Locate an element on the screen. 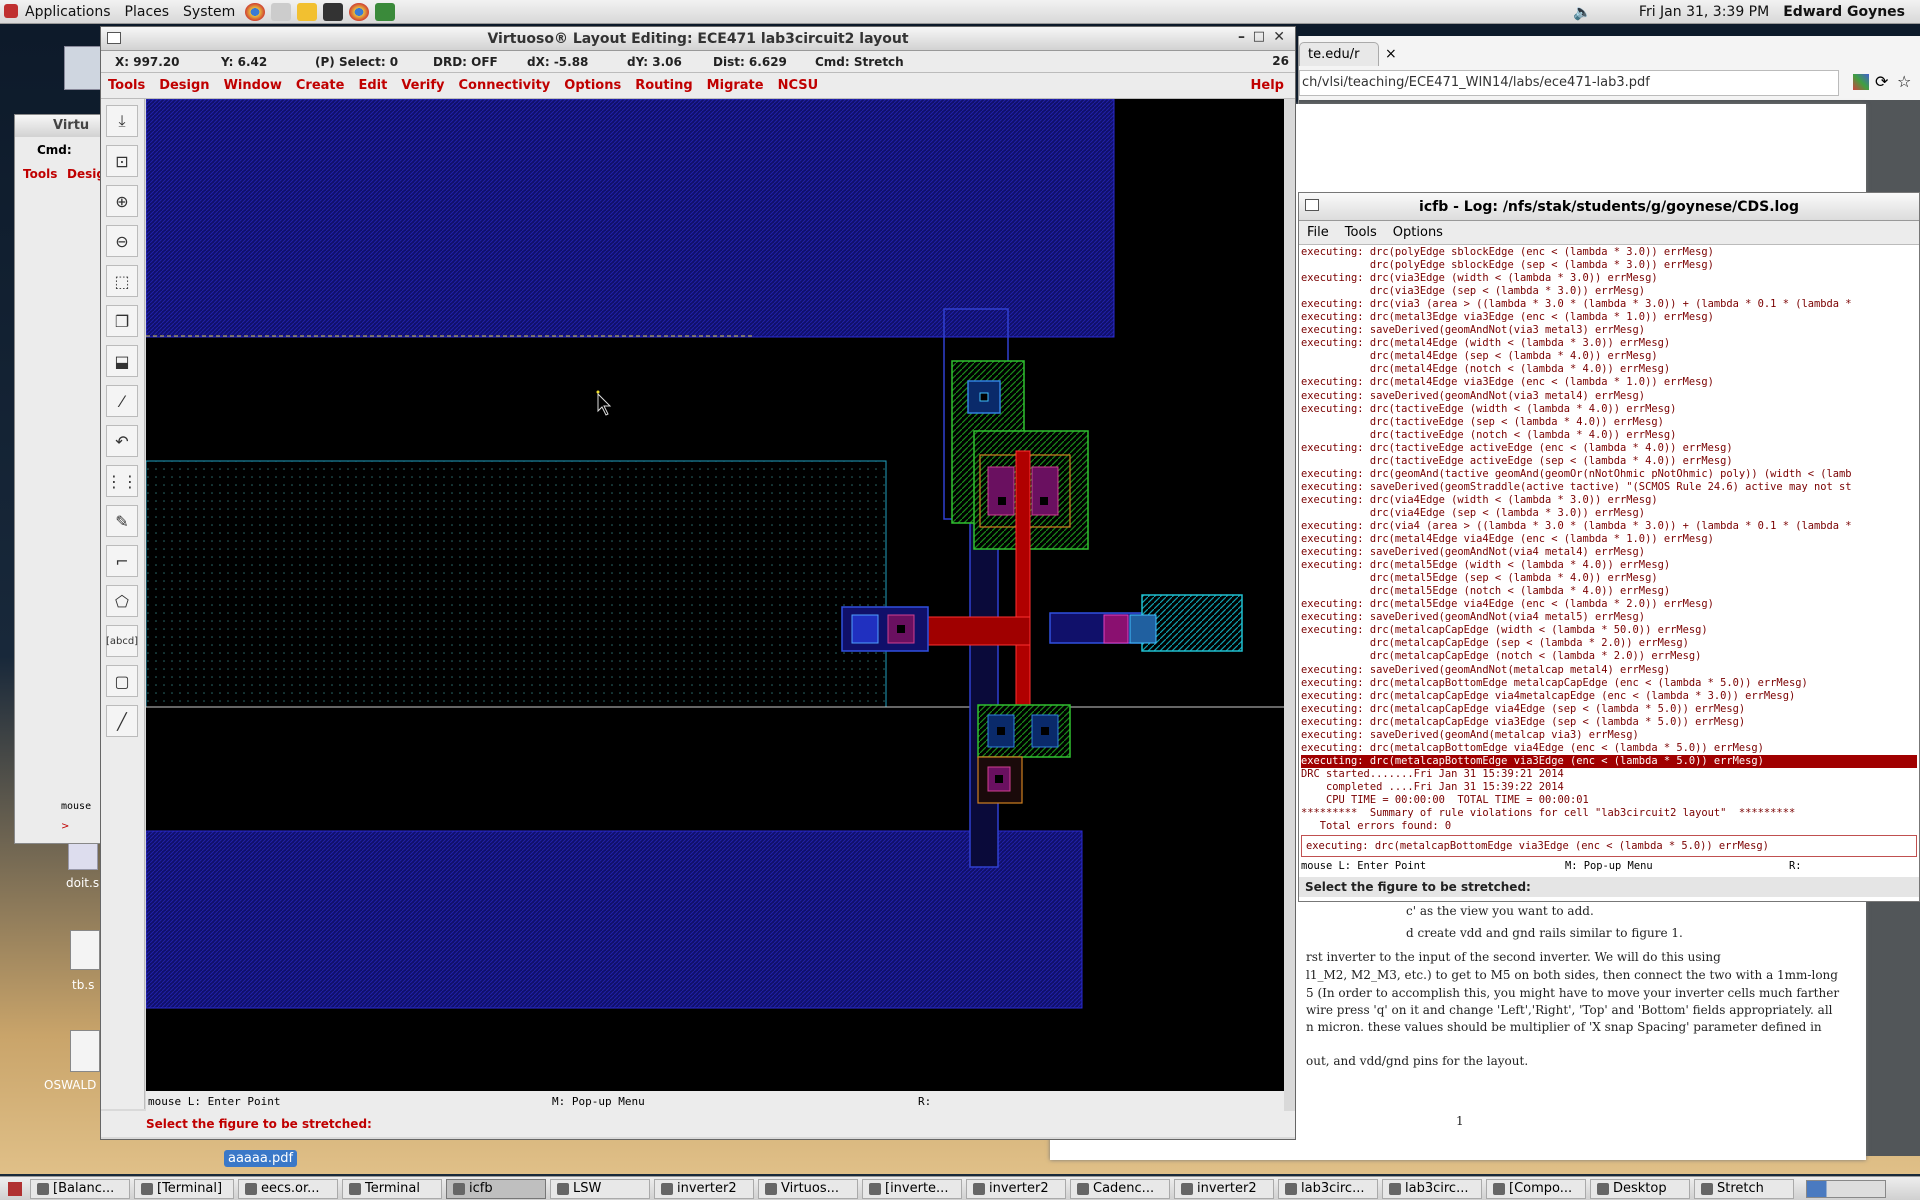 The width and height of the screenshot is (1920, 1200). fit-view-icon: ⊡ is located at coordinates (122, 161).